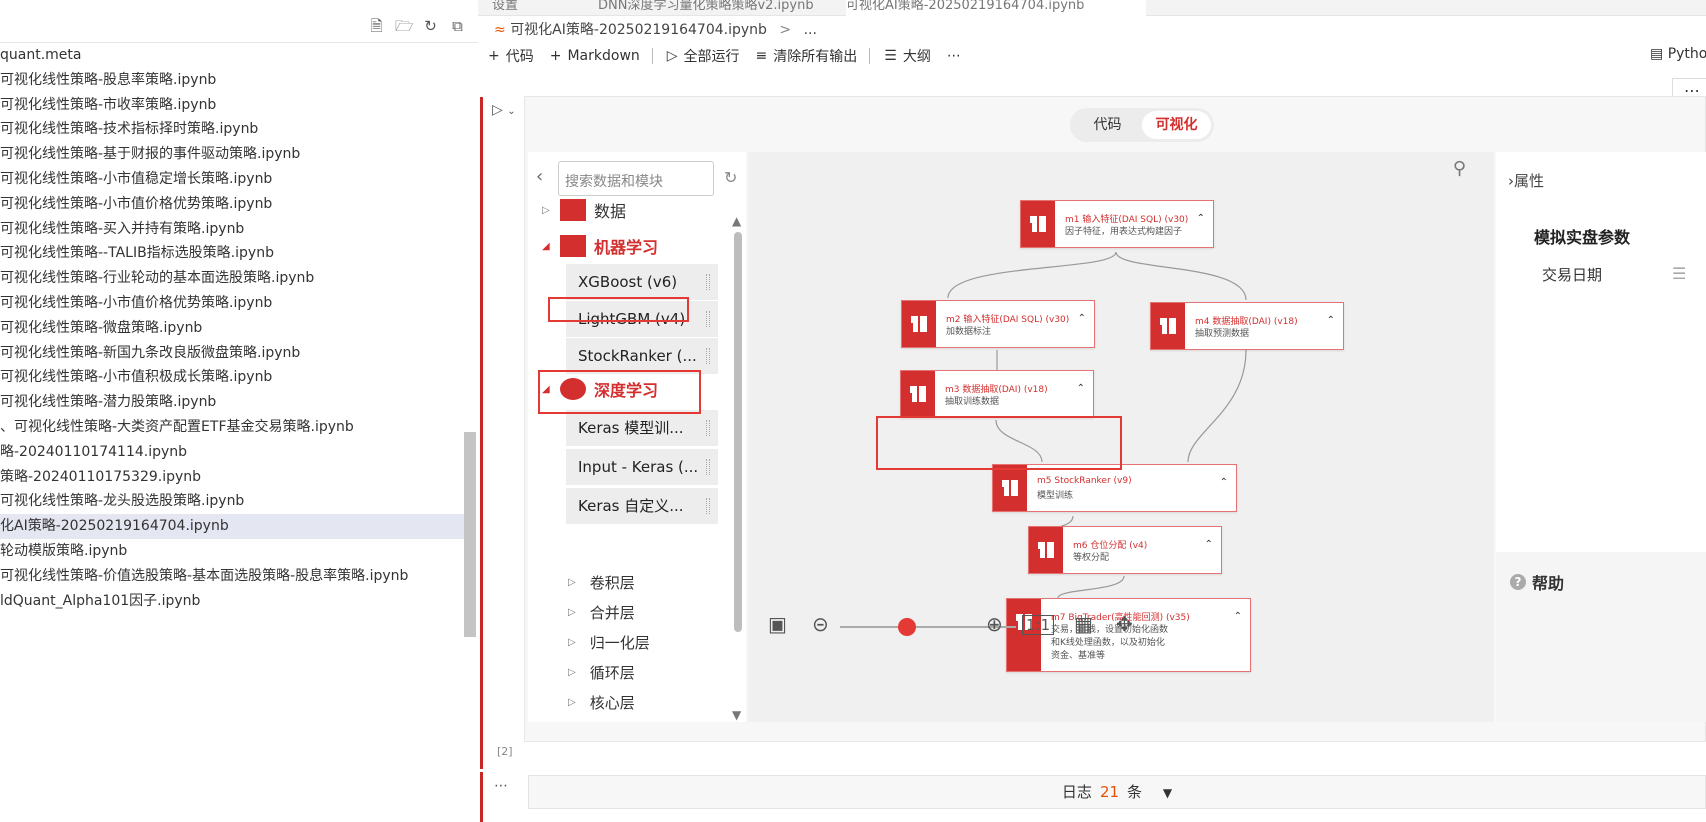  I want to click on file-list-item: 略-20240110174114.ipynb, so click(232, 452).